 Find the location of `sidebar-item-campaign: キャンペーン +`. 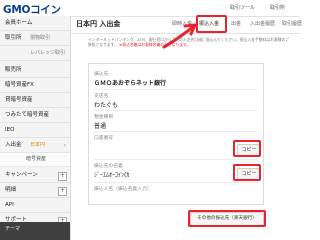

sidebar-item-campaign: キャンペーン + is located at coordinates (35, 175).